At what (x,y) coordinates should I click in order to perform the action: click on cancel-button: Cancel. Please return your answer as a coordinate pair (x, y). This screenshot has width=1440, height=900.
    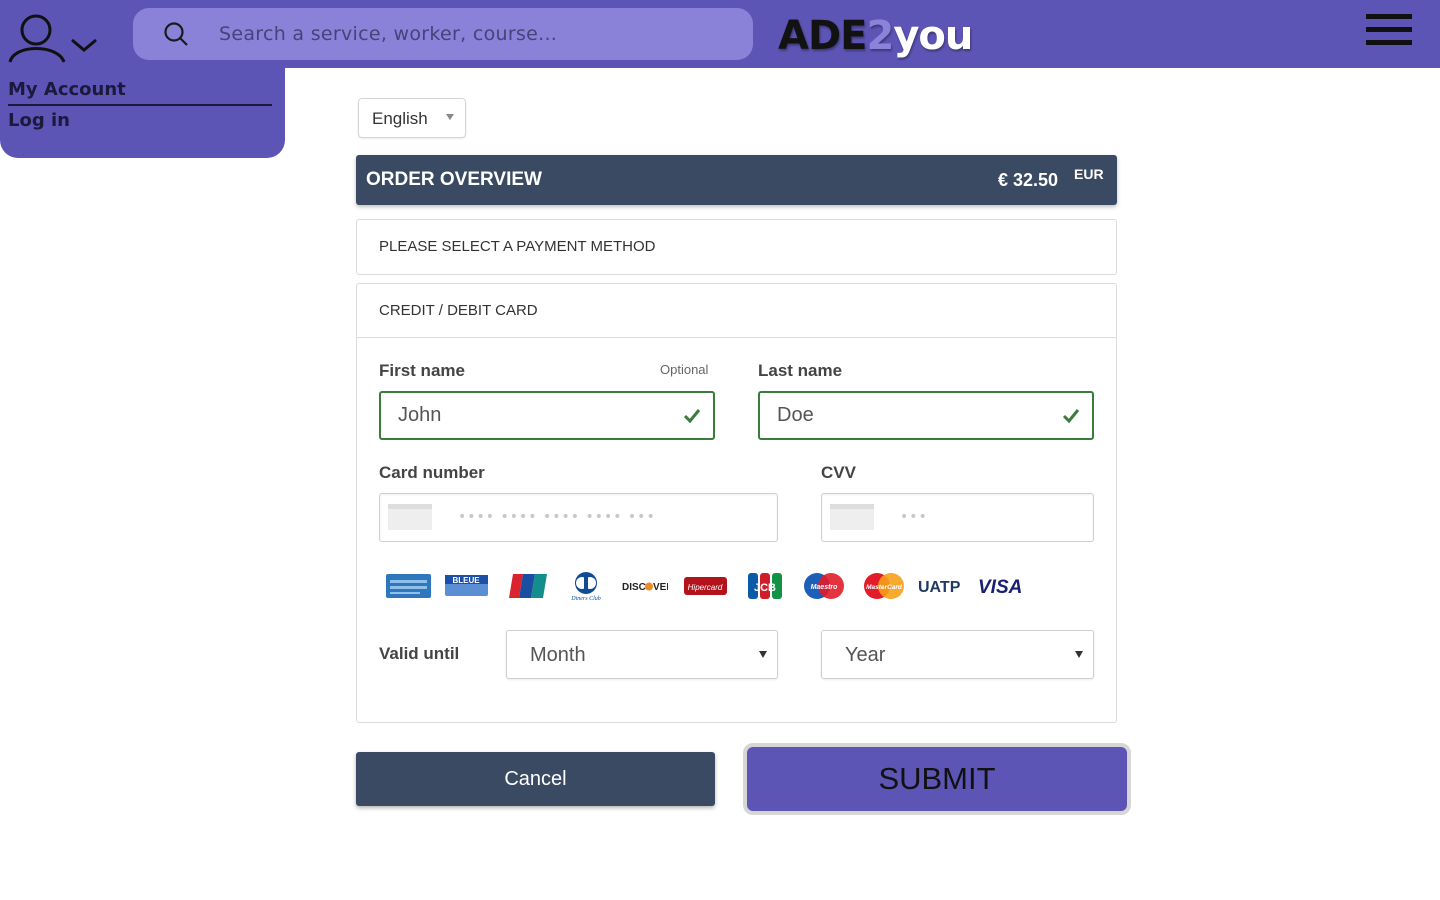
    Looking at the image, I should click on (535, 779).